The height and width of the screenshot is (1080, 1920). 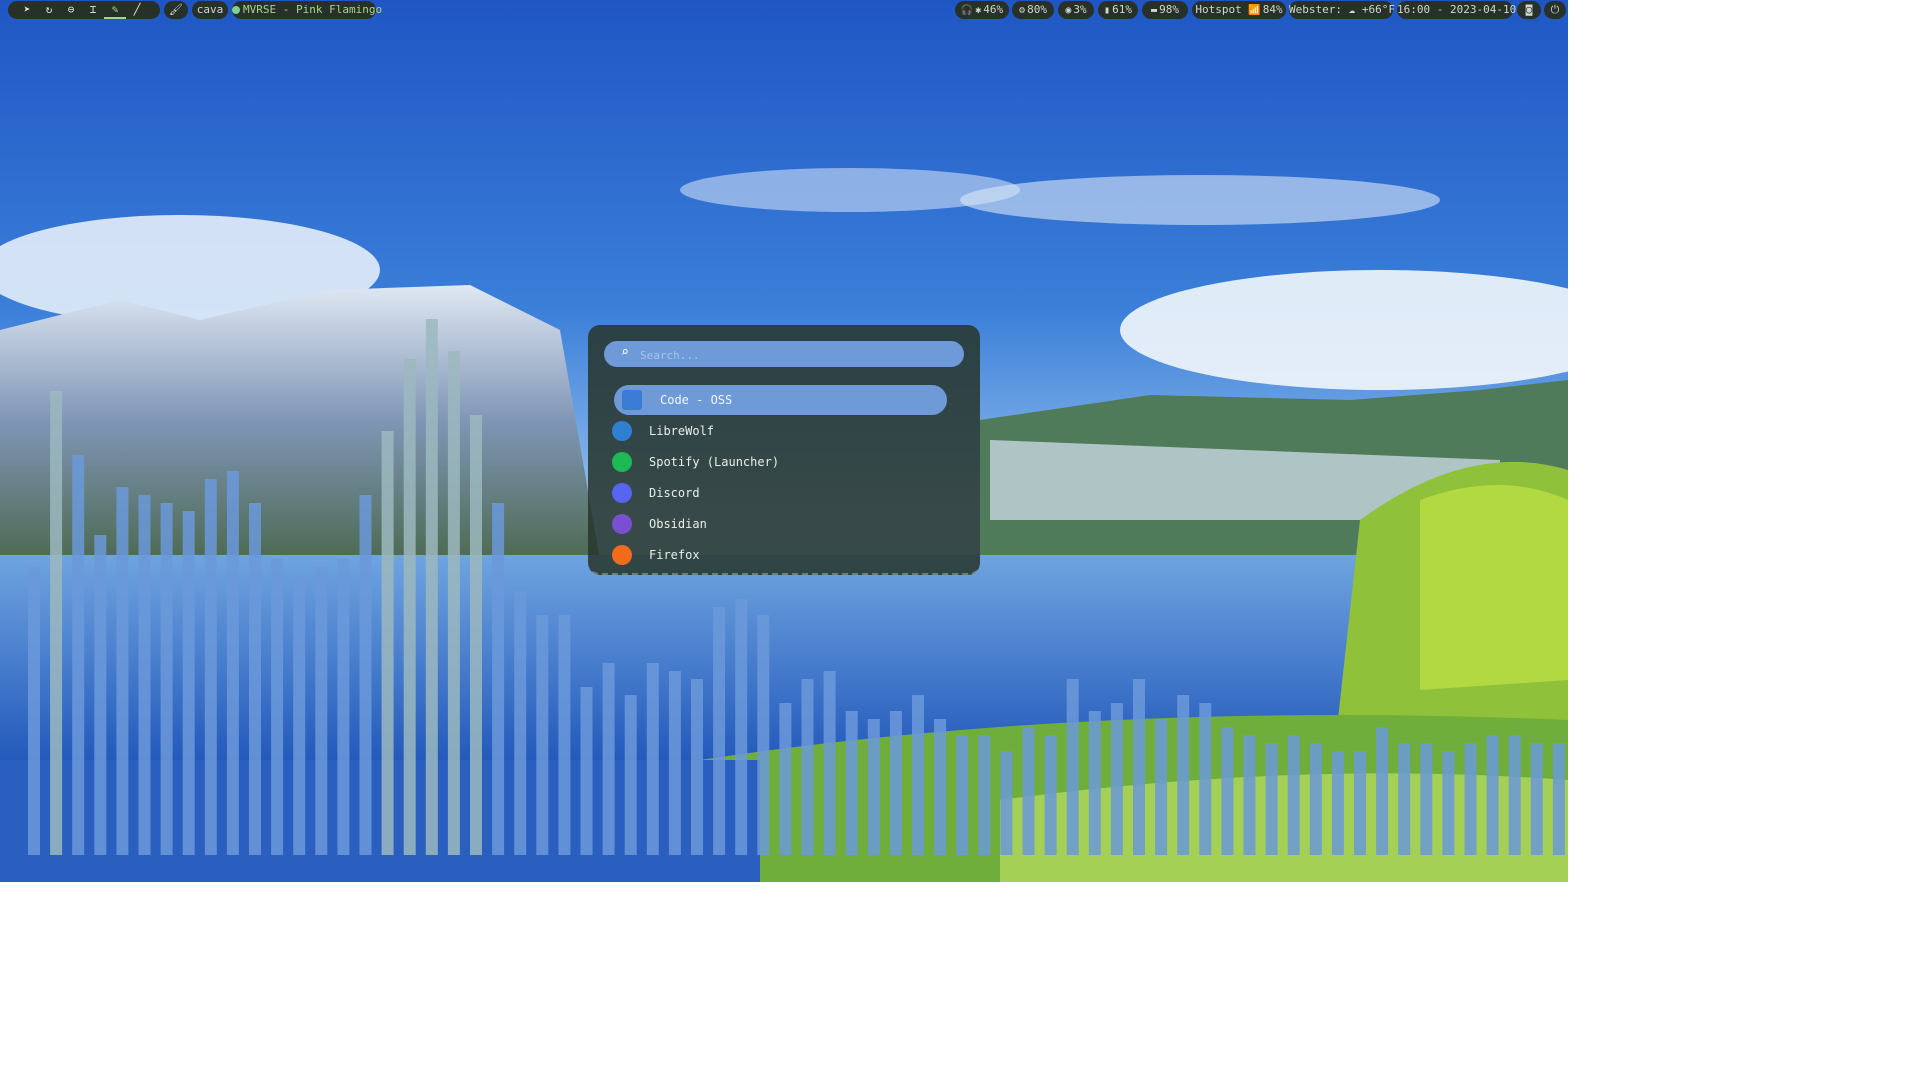 I want to click on obsidian-icon, so click(x=622, y=524).